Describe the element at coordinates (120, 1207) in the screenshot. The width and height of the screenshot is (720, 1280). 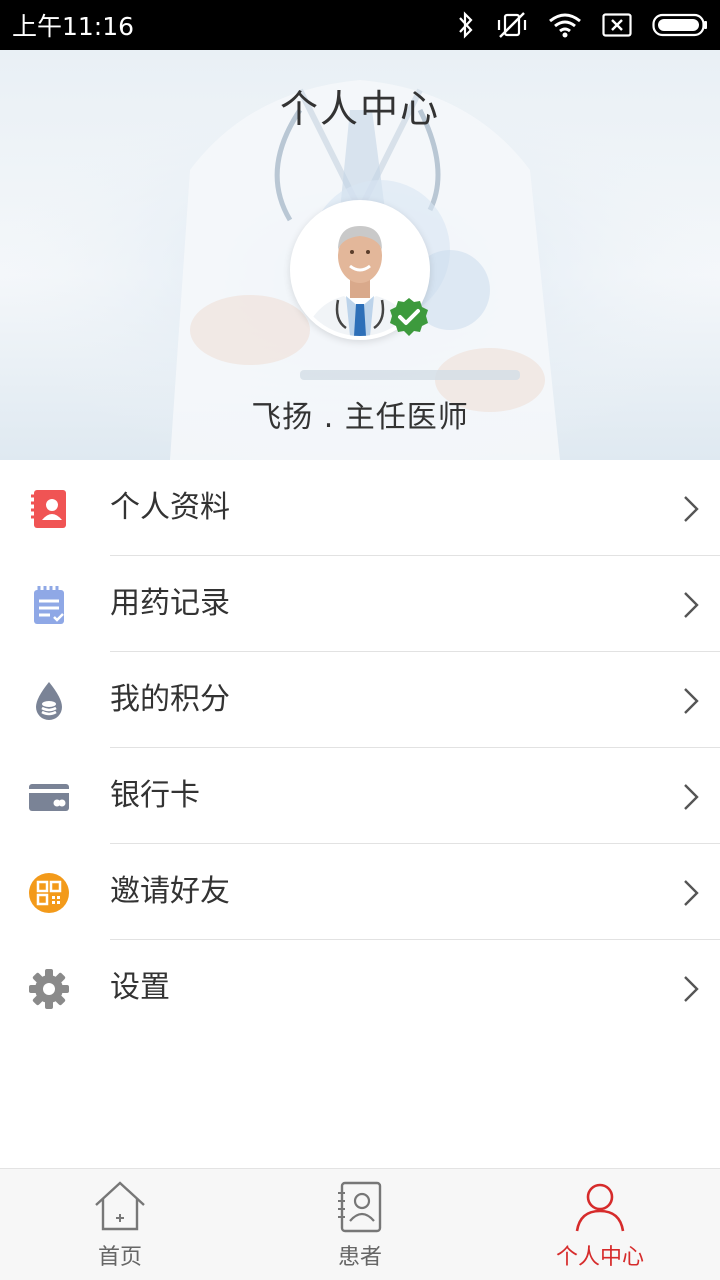
I see `home-icon` at that location.